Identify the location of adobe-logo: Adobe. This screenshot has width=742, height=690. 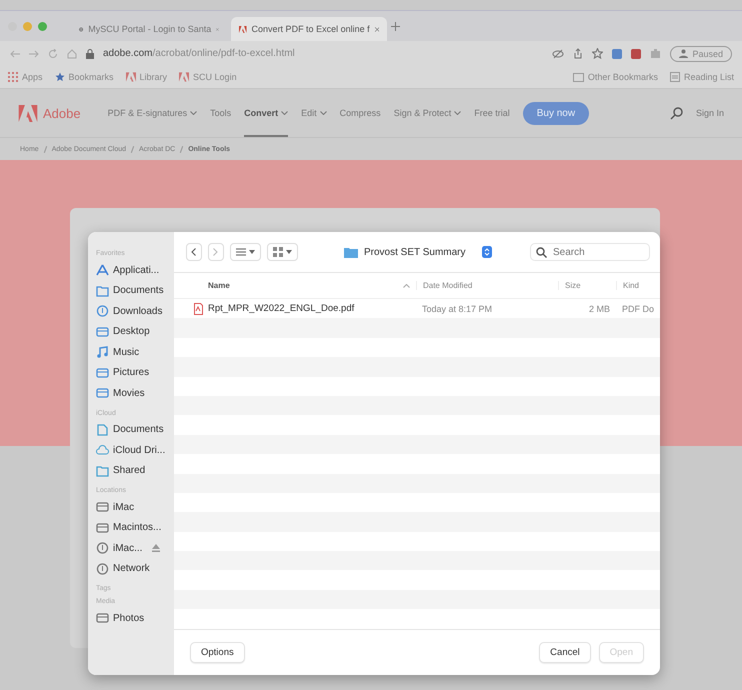
(49, 113).